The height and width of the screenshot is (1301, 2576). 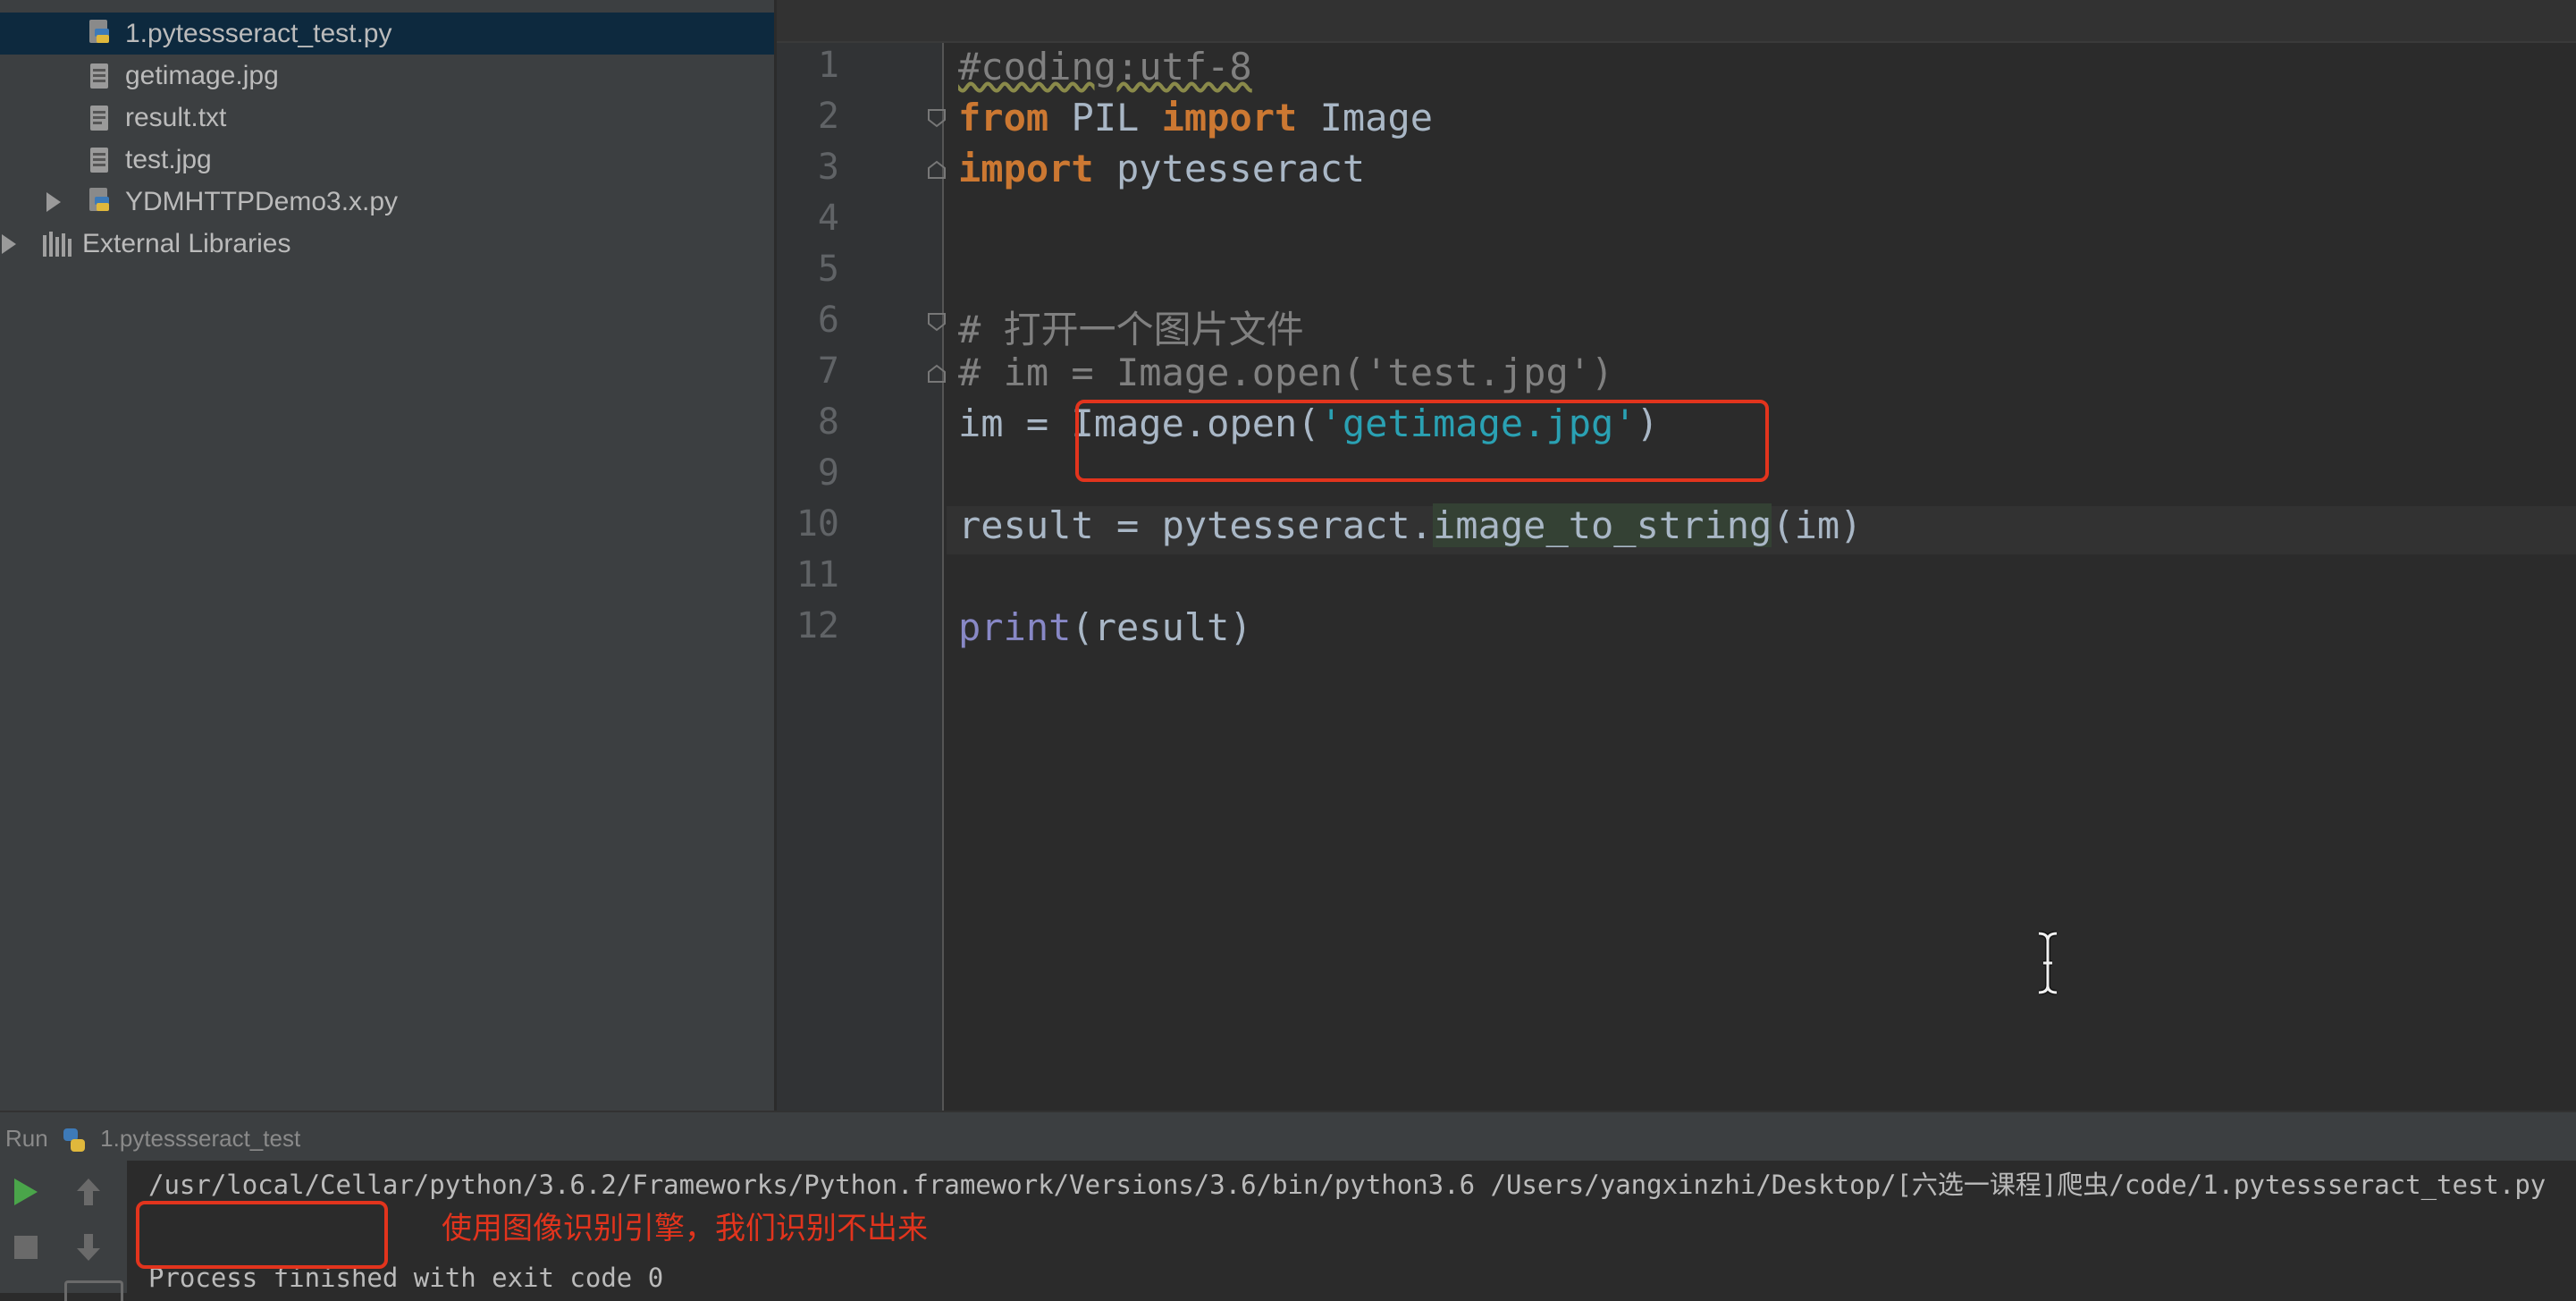 I want to click on code-token: (result), so click(x=1162, y=627).